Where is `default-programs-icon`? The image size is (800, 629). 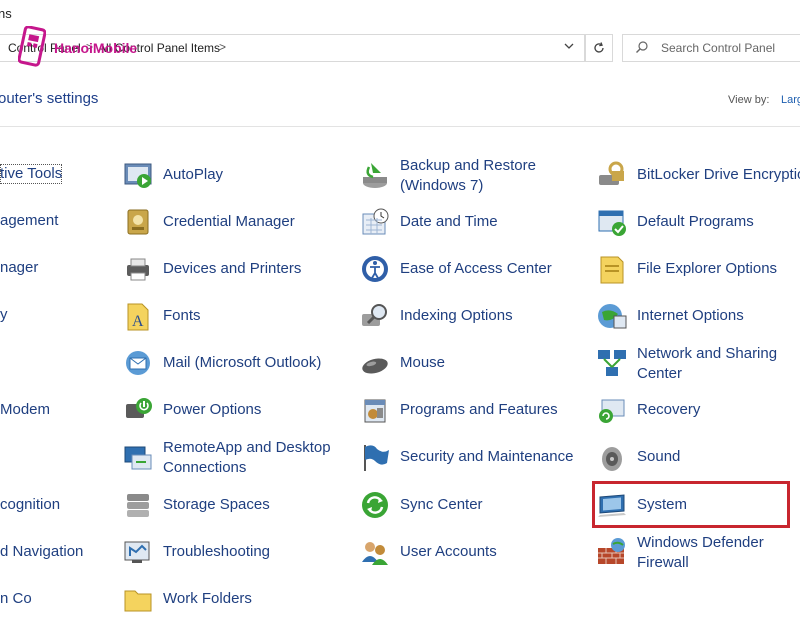
default-programs-icon is located at coordinates (612, 223).